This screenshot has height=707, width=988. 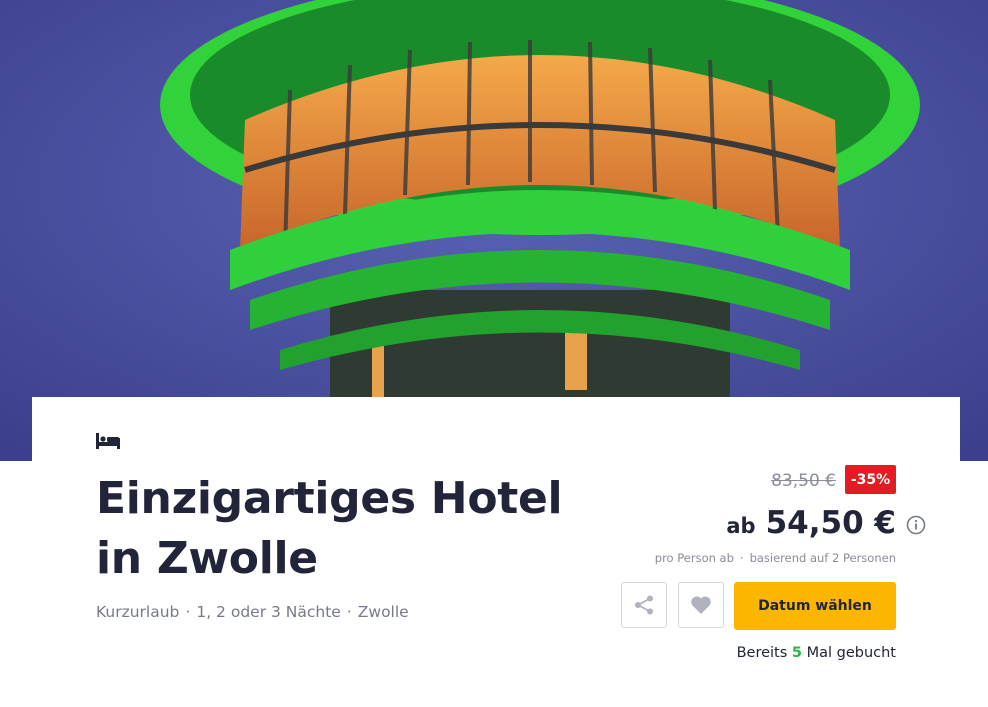 What do you see at coordinates (851, 653) in the screenshot?
I see `booked-suffix: Mal gebucht` at bounding box center [851, 653].